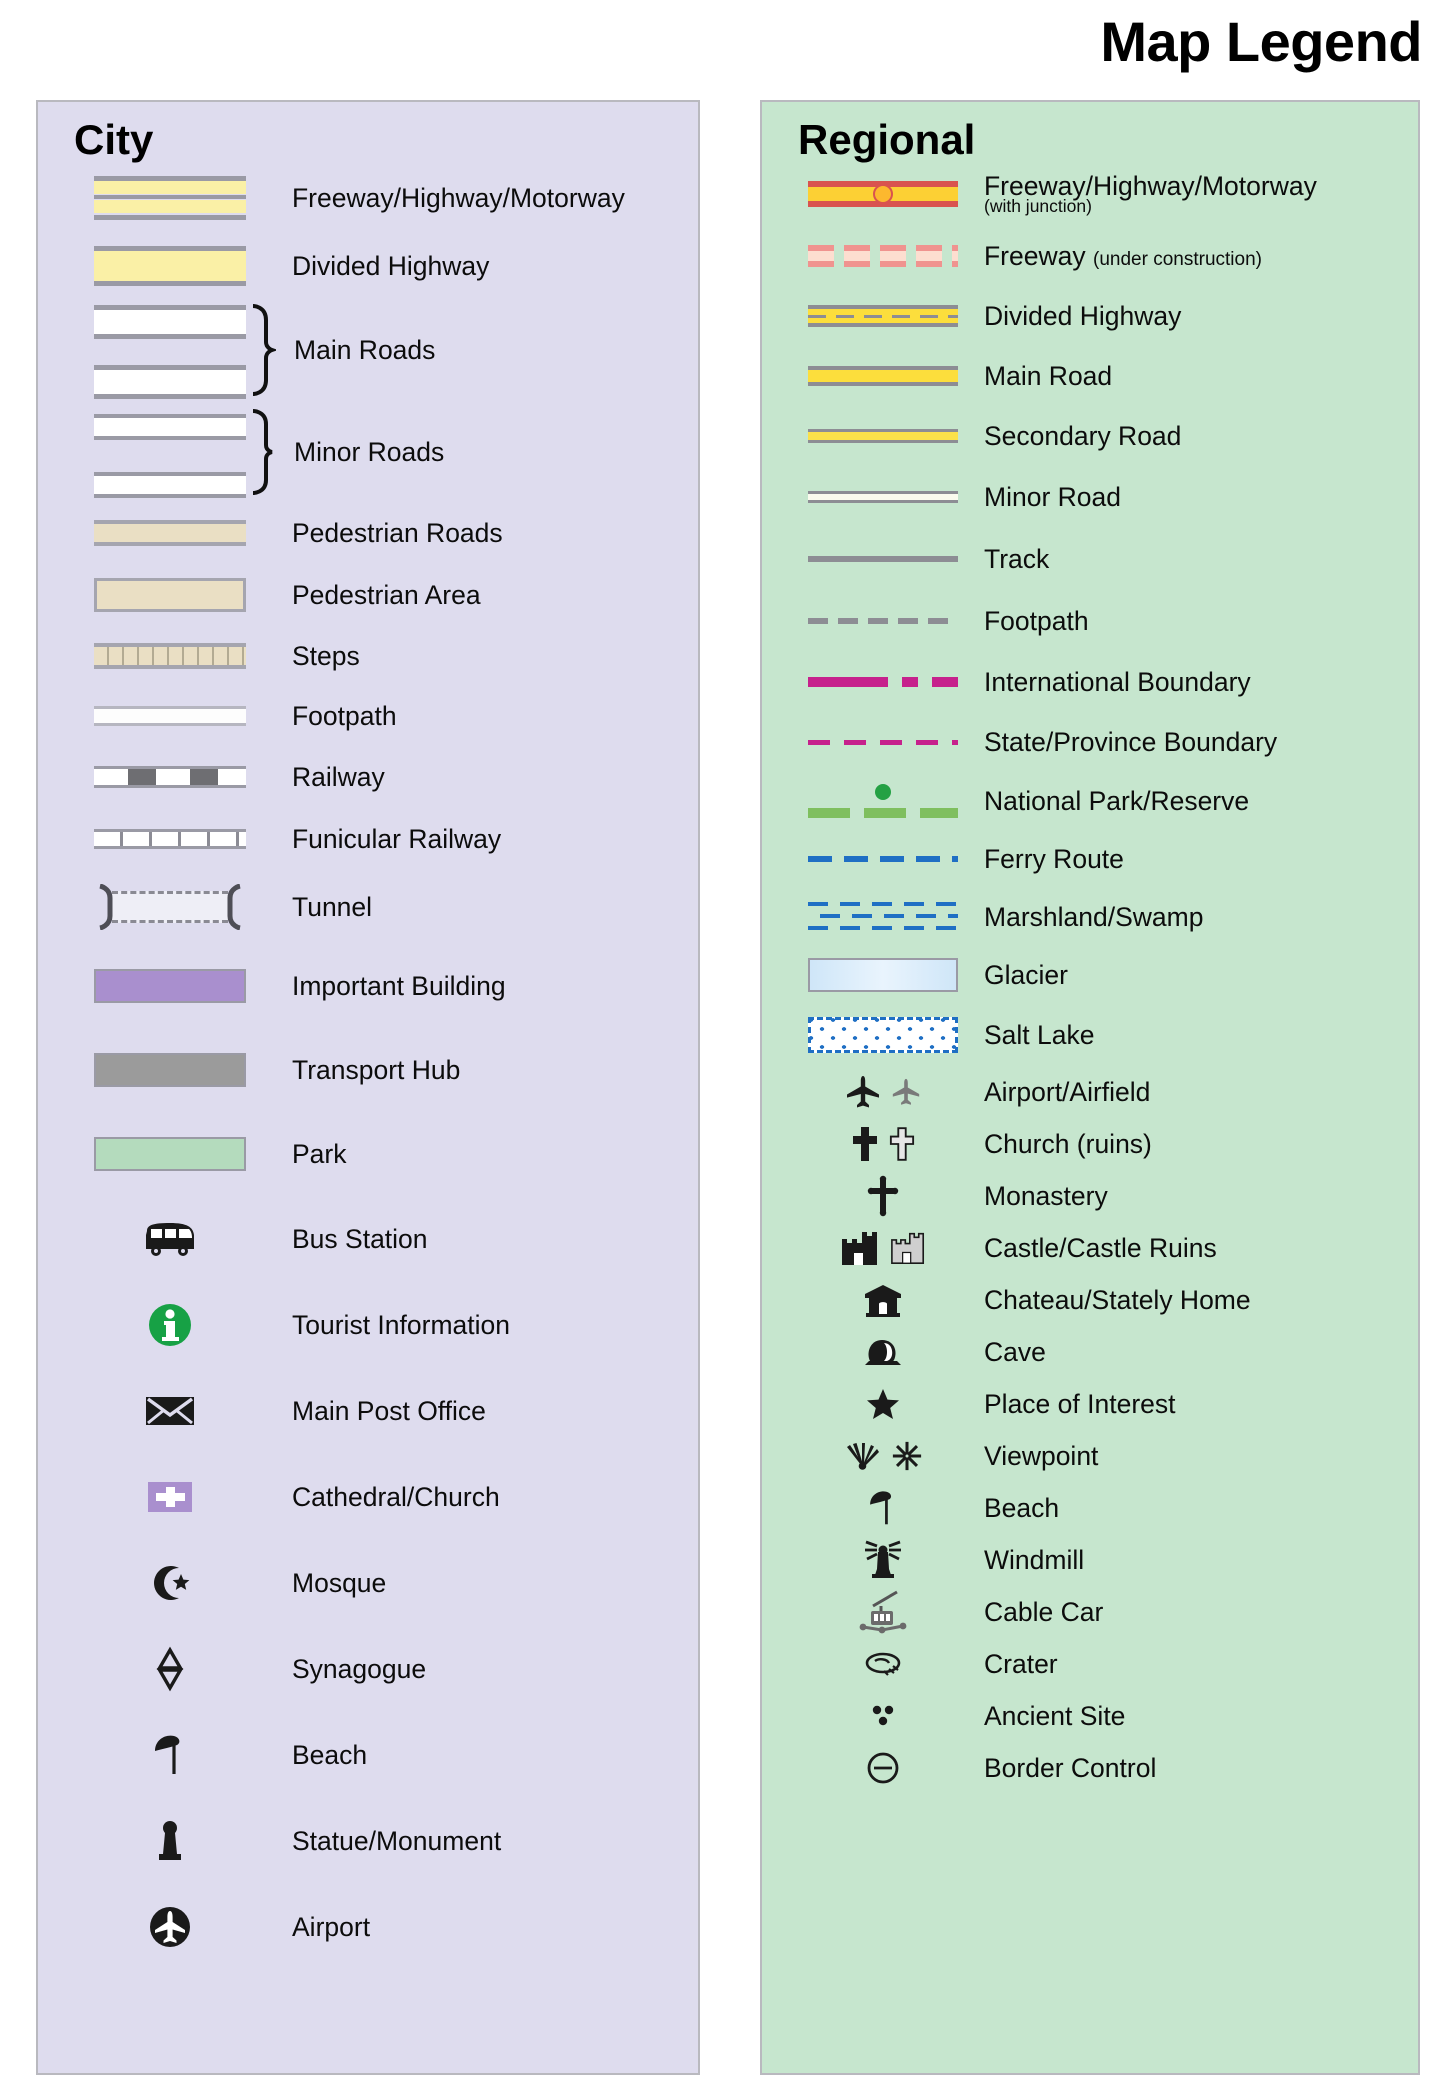 Image resolution: width=1440 pixels, height=2100 pixels. Describe the element at coordinates (397, 1840) in the screenshot. I see `legend-label: Statue/Monument` at that location.